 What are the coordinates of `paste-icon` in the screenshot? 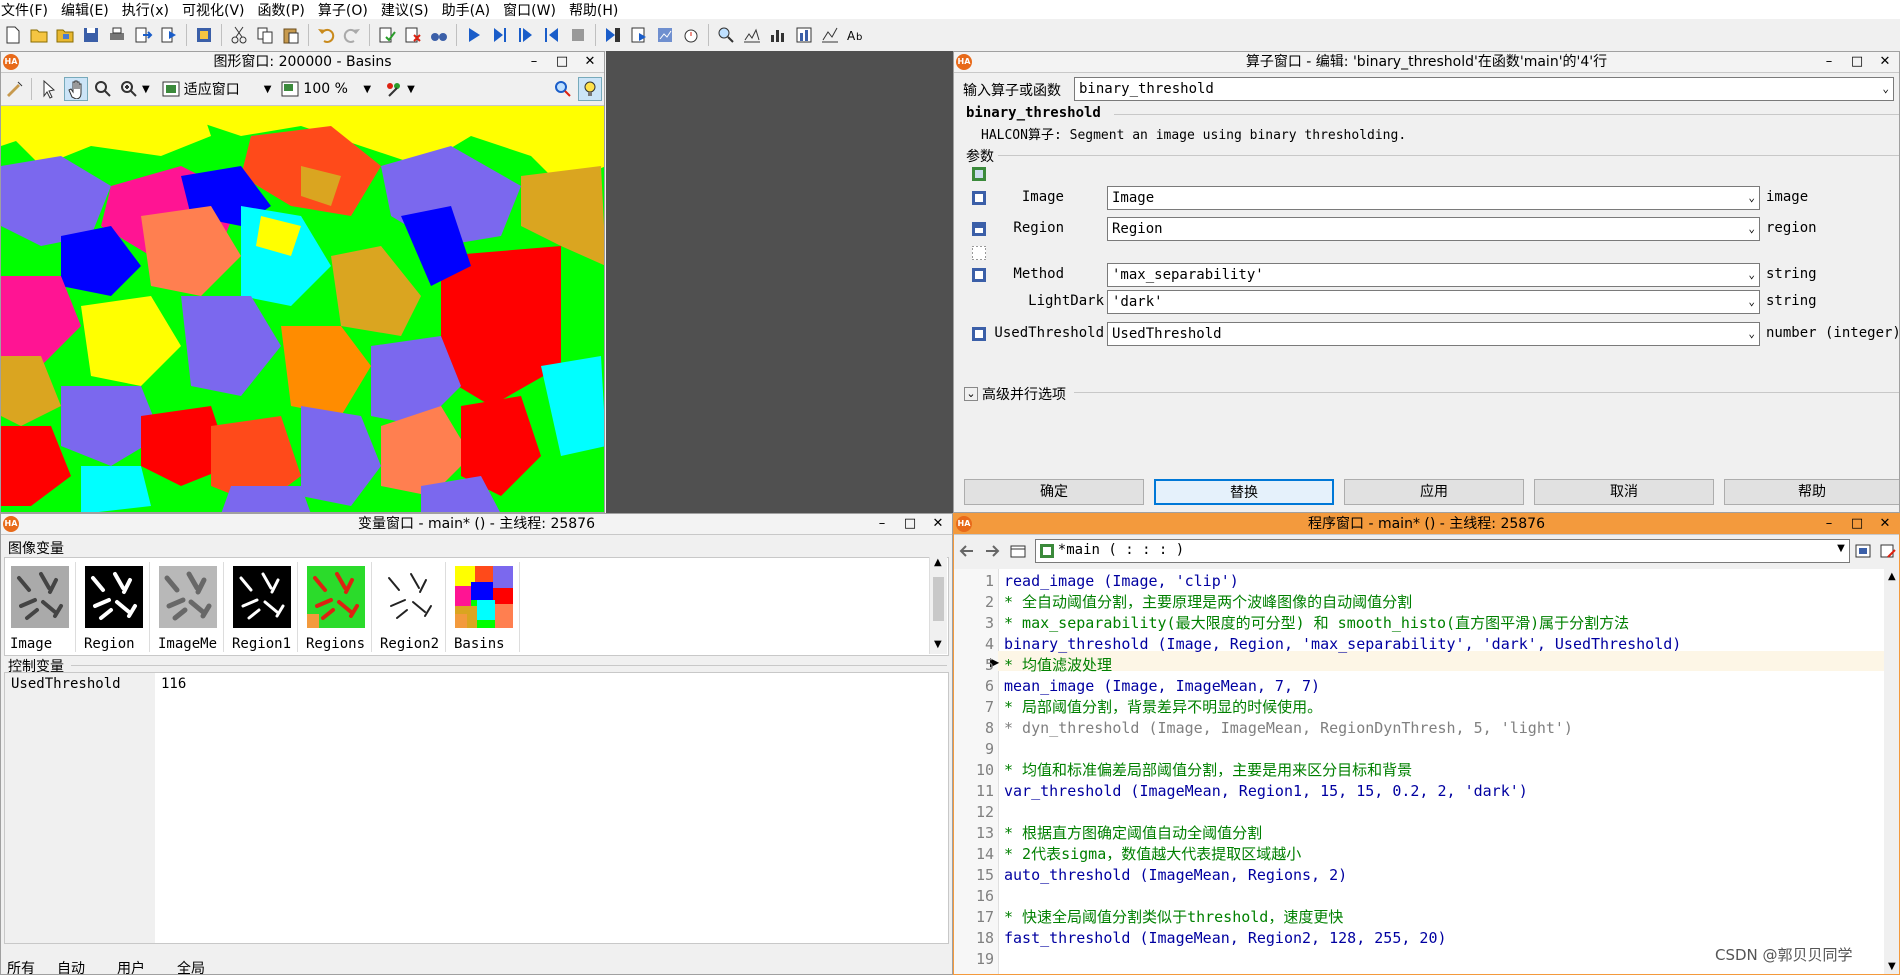 It's located at (291, 35).